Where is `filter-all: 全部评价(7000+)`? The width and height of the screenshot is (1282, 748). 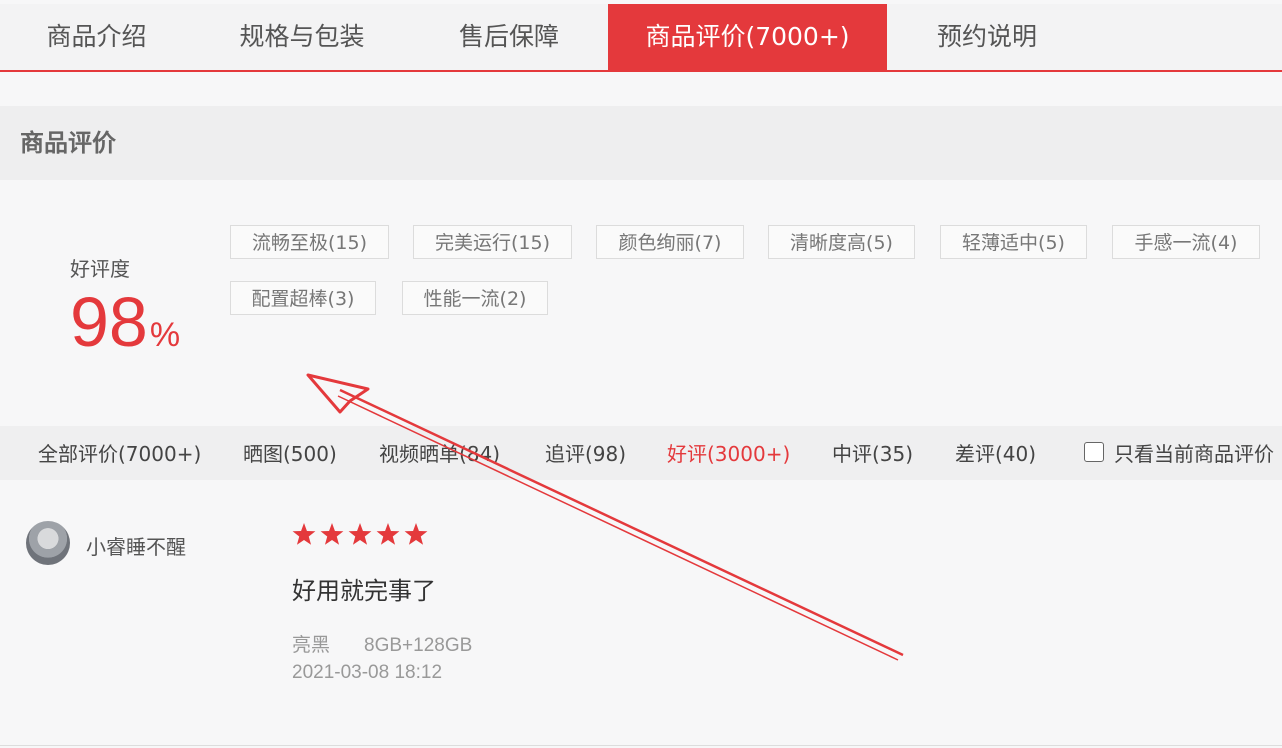 filter-all: 全部评价(7000+) is located at coordinates (119, 454).